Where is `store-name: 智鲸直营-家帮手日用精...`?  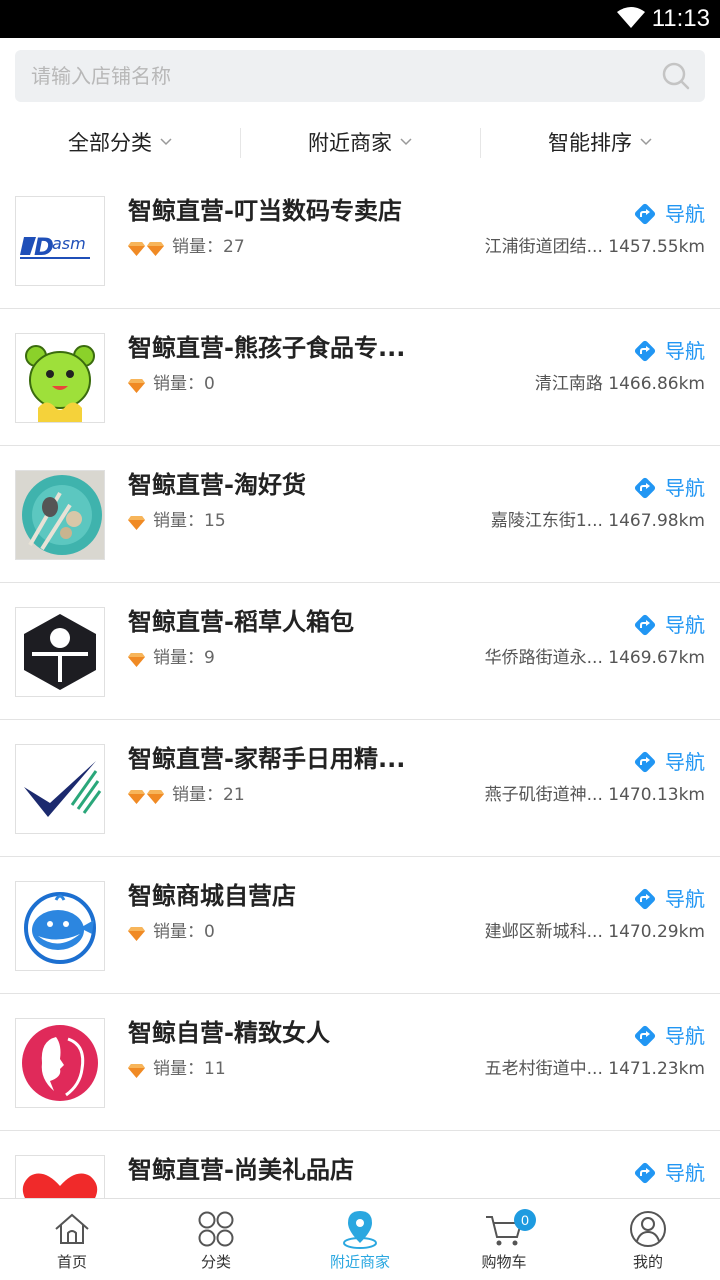
store-name: 智鲸直营-家帮手日用精... is located at coordinates (267, 759).